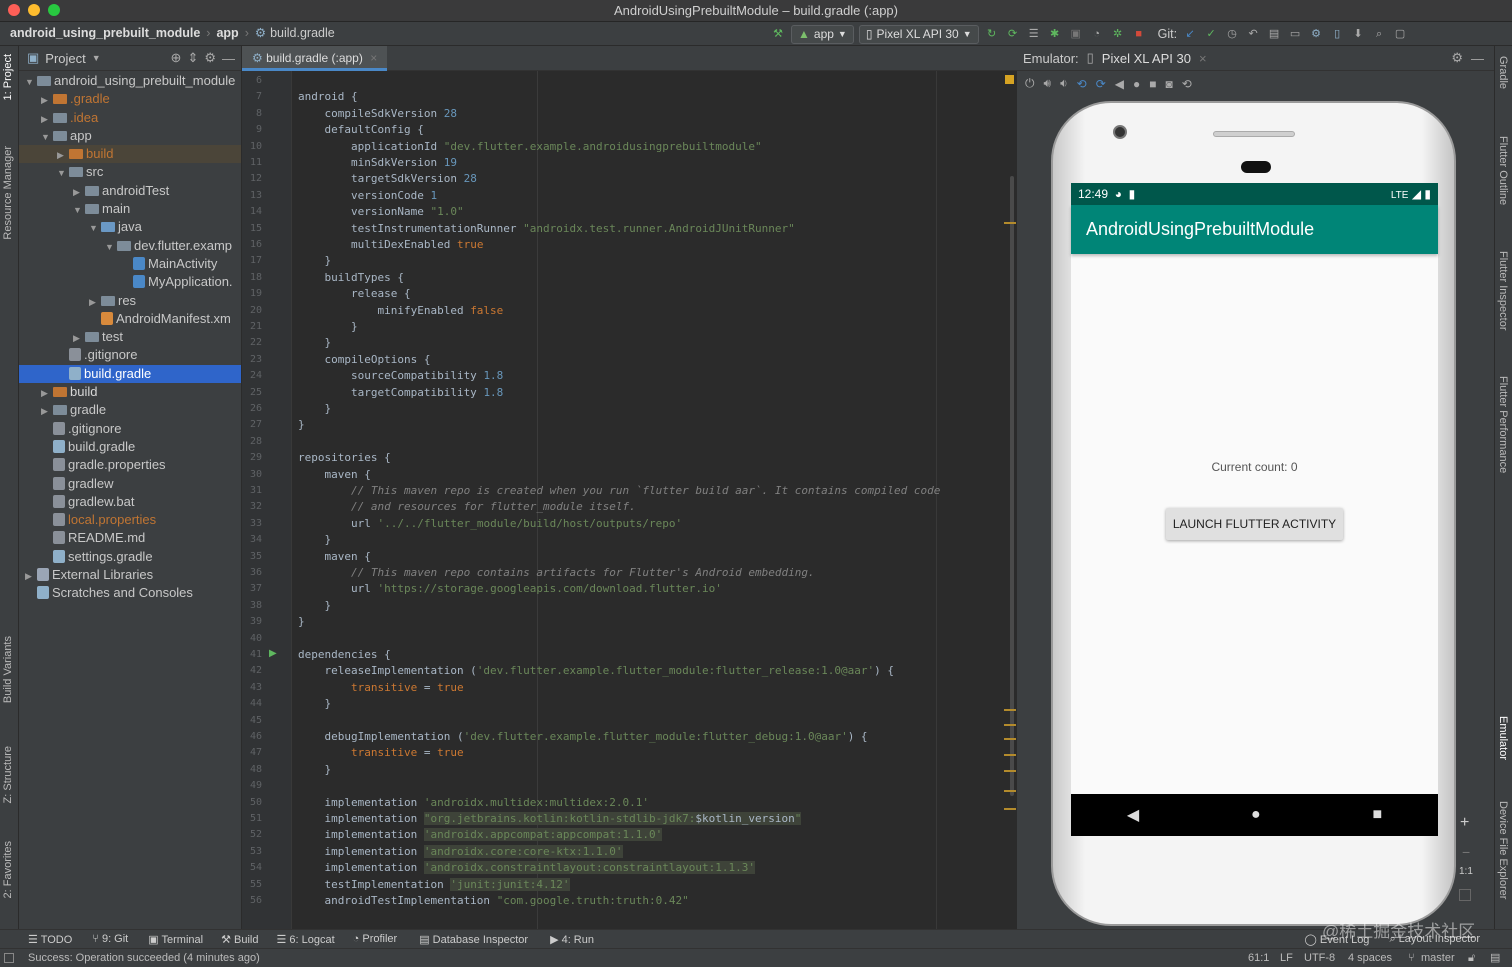 This screenshot has height=967, width=1512. I want to click on nav-home-icon: ●, so click(1256, 815).